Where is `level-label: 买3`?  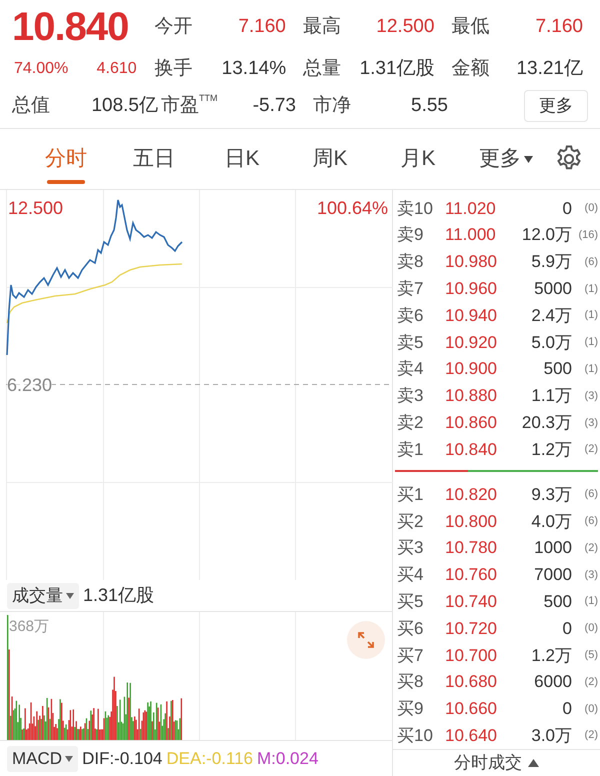 level-label: 买3 is located at coordinates (410, 548).